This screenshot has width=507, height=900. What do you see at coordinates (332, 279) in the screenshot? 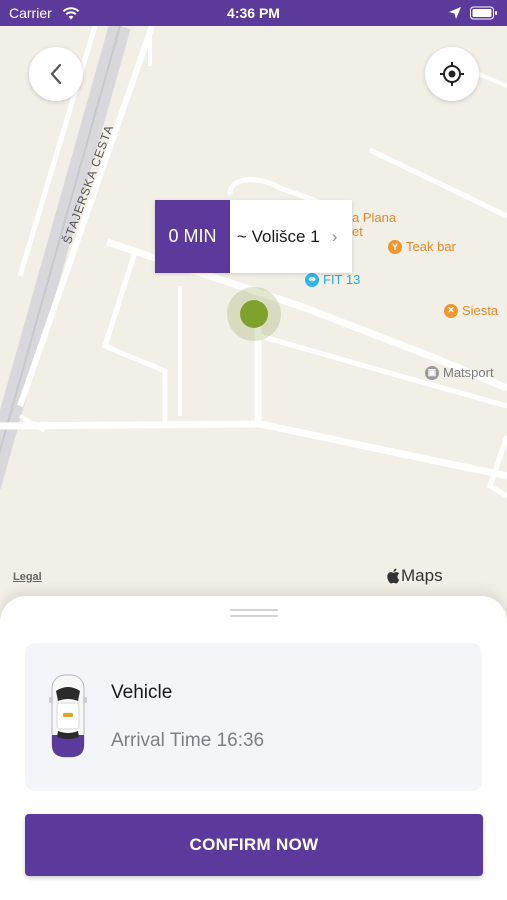
I see `poi-fit-13: ⇹ FIT 13` at bounding box center [332, 279].